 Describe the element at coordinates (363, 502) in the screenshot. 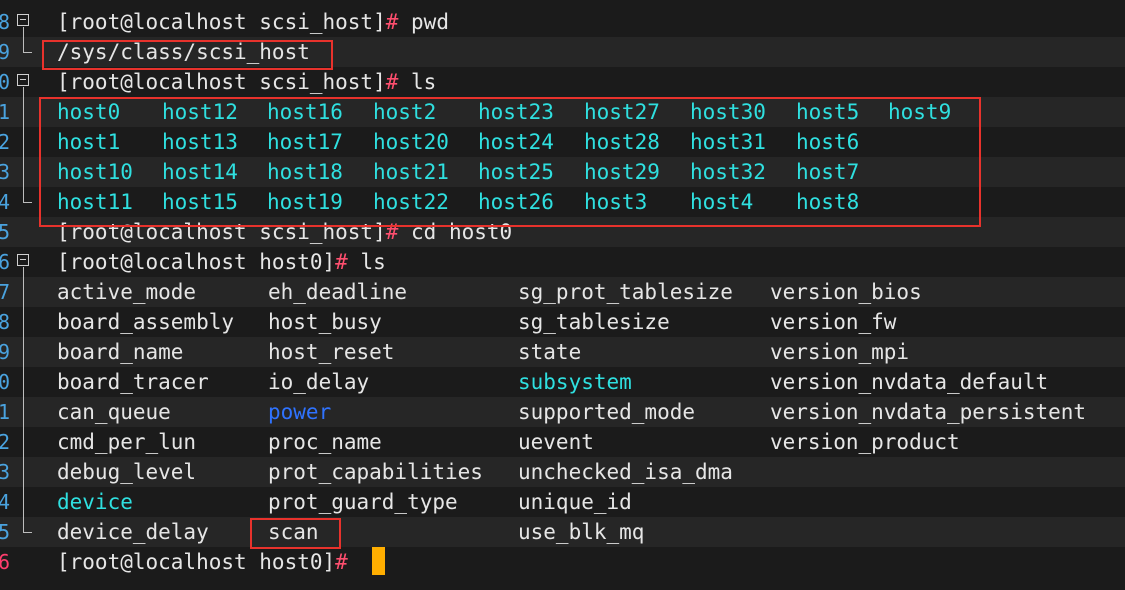

I see `file-entry: prot_guard_type` at that location.